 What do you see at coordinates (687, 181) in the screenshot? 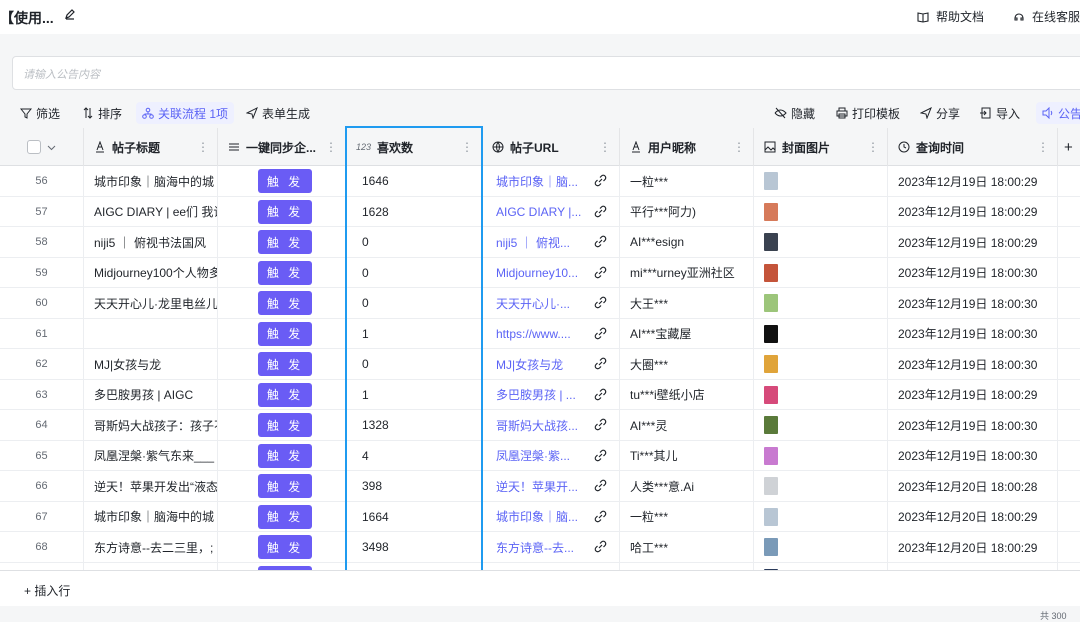
I see `nickname-cell: 一粒***` at bounding box center [687, 181].